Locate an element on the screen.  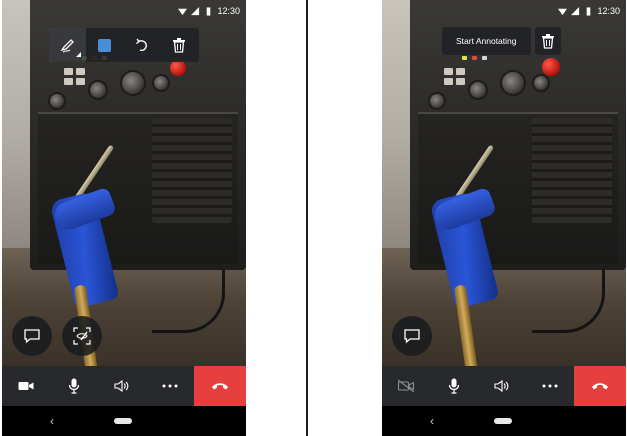
color-picker-button is located at coordinates (104, 45).